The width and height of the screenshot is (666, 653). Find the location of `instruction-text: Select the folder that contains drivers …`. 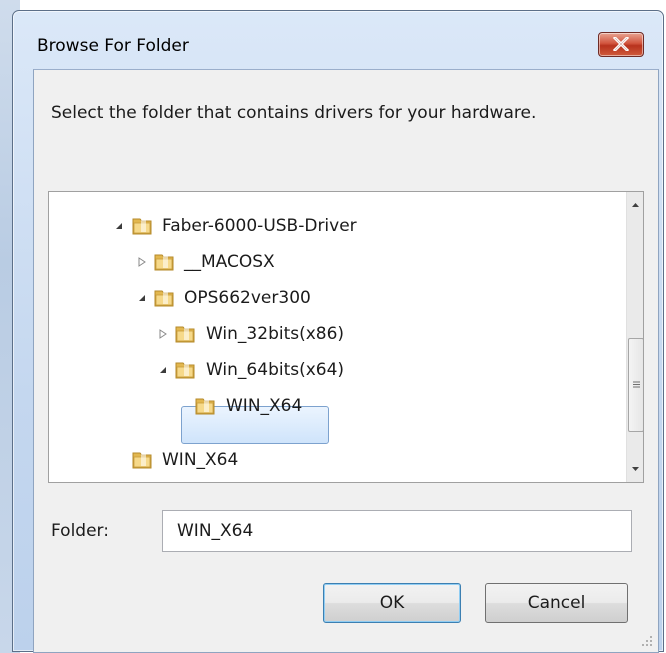

instruction-text: Select the folder that contains drivers … is located at coordinates (294, 113).